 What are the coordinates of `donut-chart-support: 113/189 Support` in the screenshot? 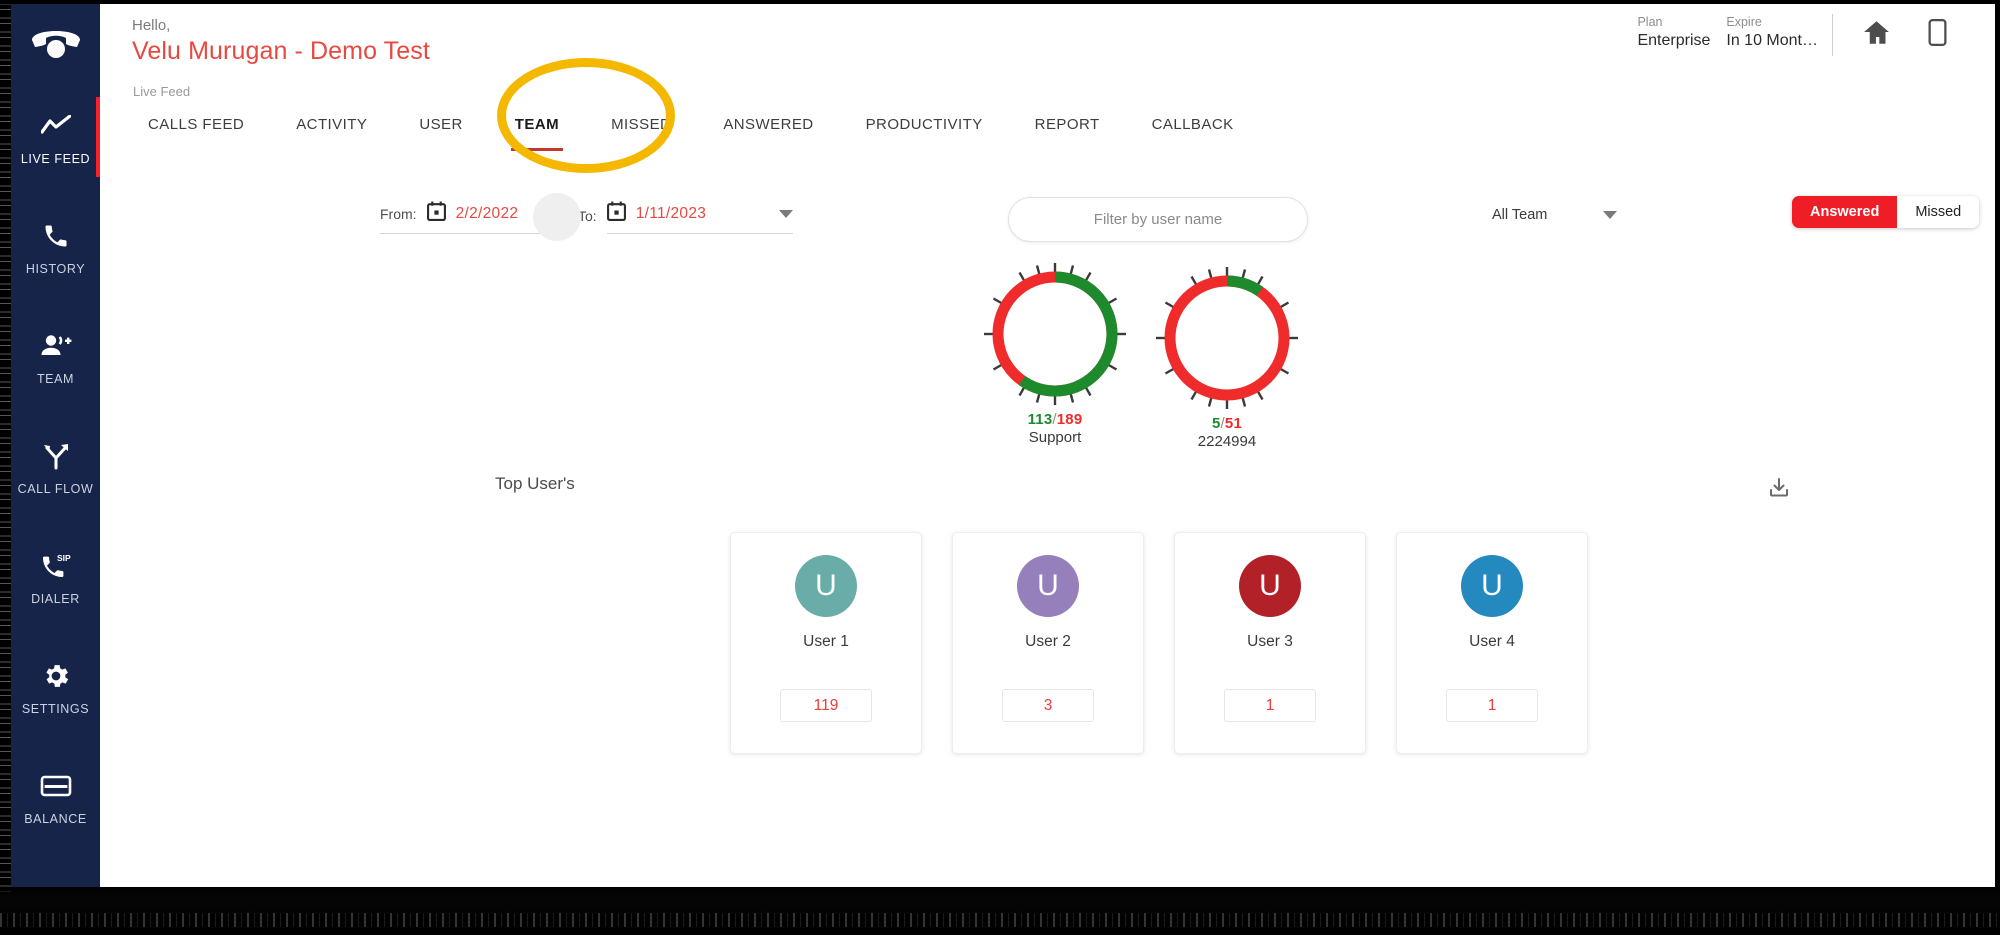 It's located at (1055, 352).